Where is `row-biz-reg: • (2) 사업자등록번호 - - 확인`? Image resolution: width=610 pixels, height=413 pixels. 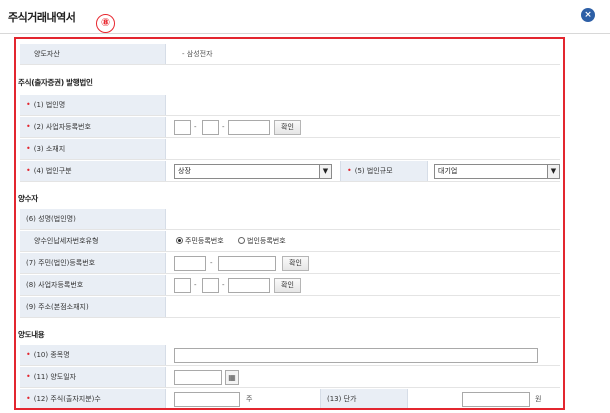
row-biz-reg: • (2) 사업자등록번호 - - 확인 is located at coordinates (290, 127).